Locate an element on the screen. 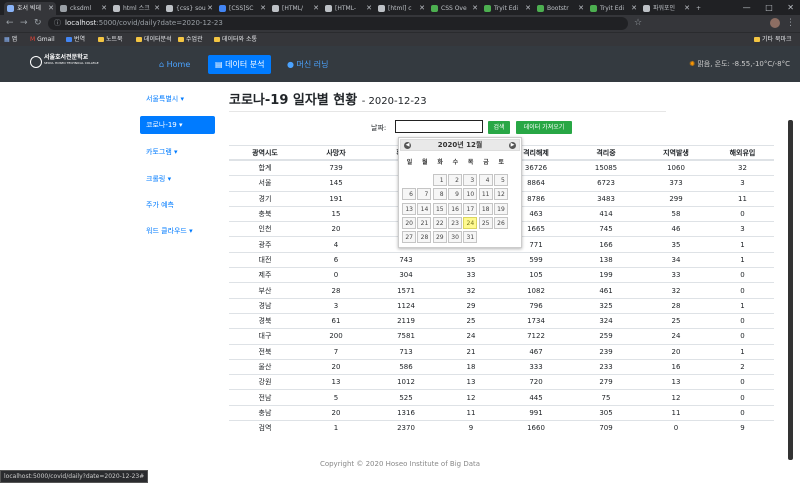 The height and width of the screenshot is (483, 800). search-button: 검색 is located at coordinates (499, 127).